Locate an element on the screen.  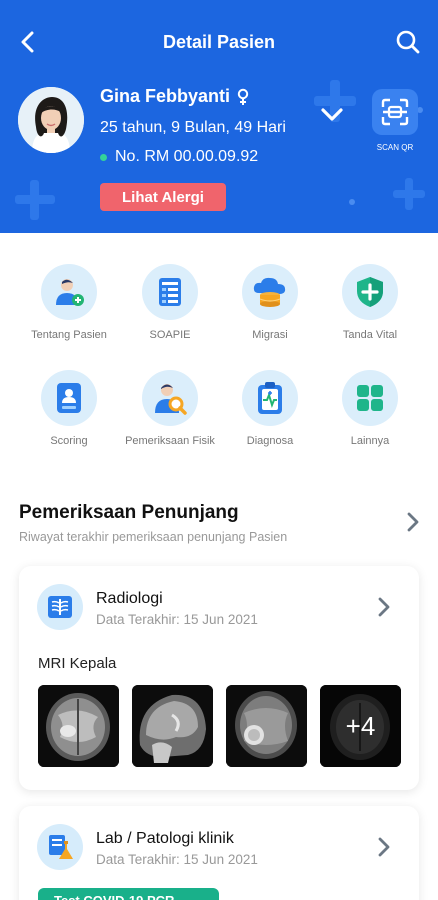
menu-item-soapie: SOAPIE is located at coordinates (170, 303).